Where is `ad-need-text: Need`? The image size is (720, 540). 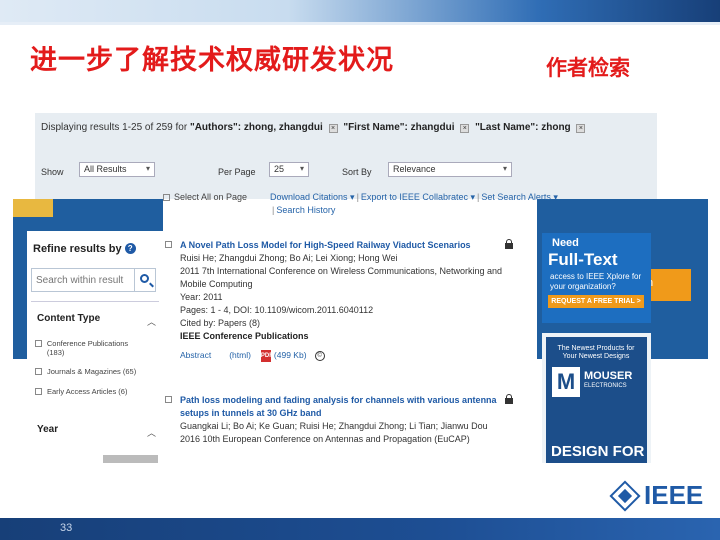
ad-need-text: Need is located at coordinates (565, 243).